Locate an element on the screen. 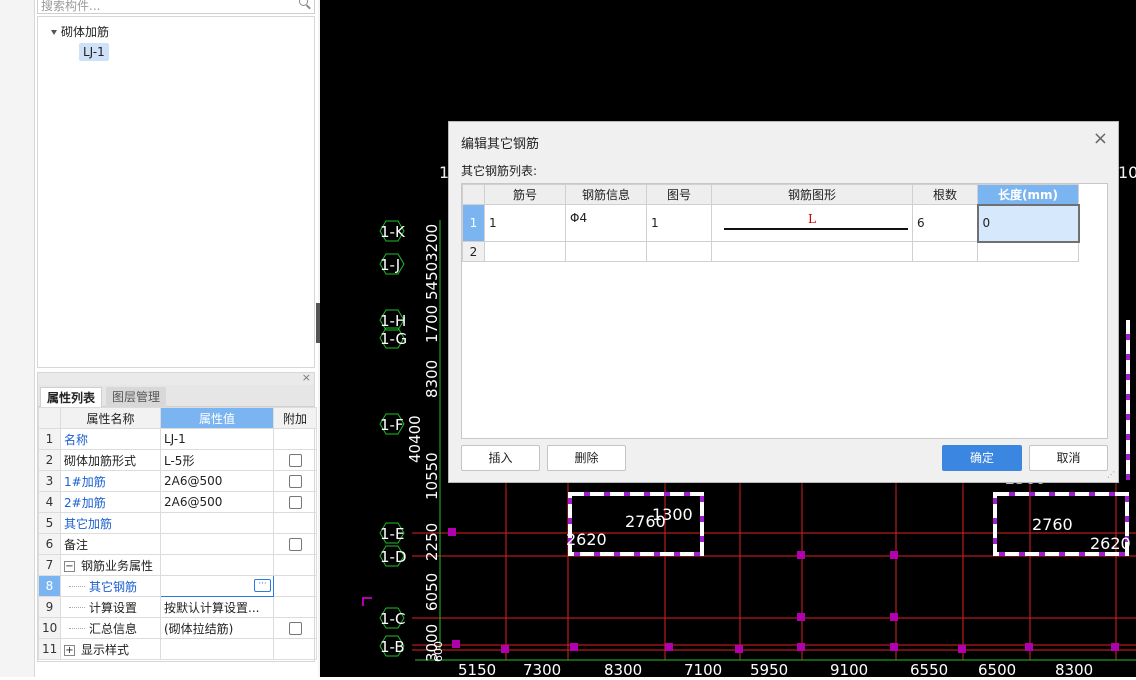  other-rebar-value-editor: ··· is located at coordinates (217, 586).